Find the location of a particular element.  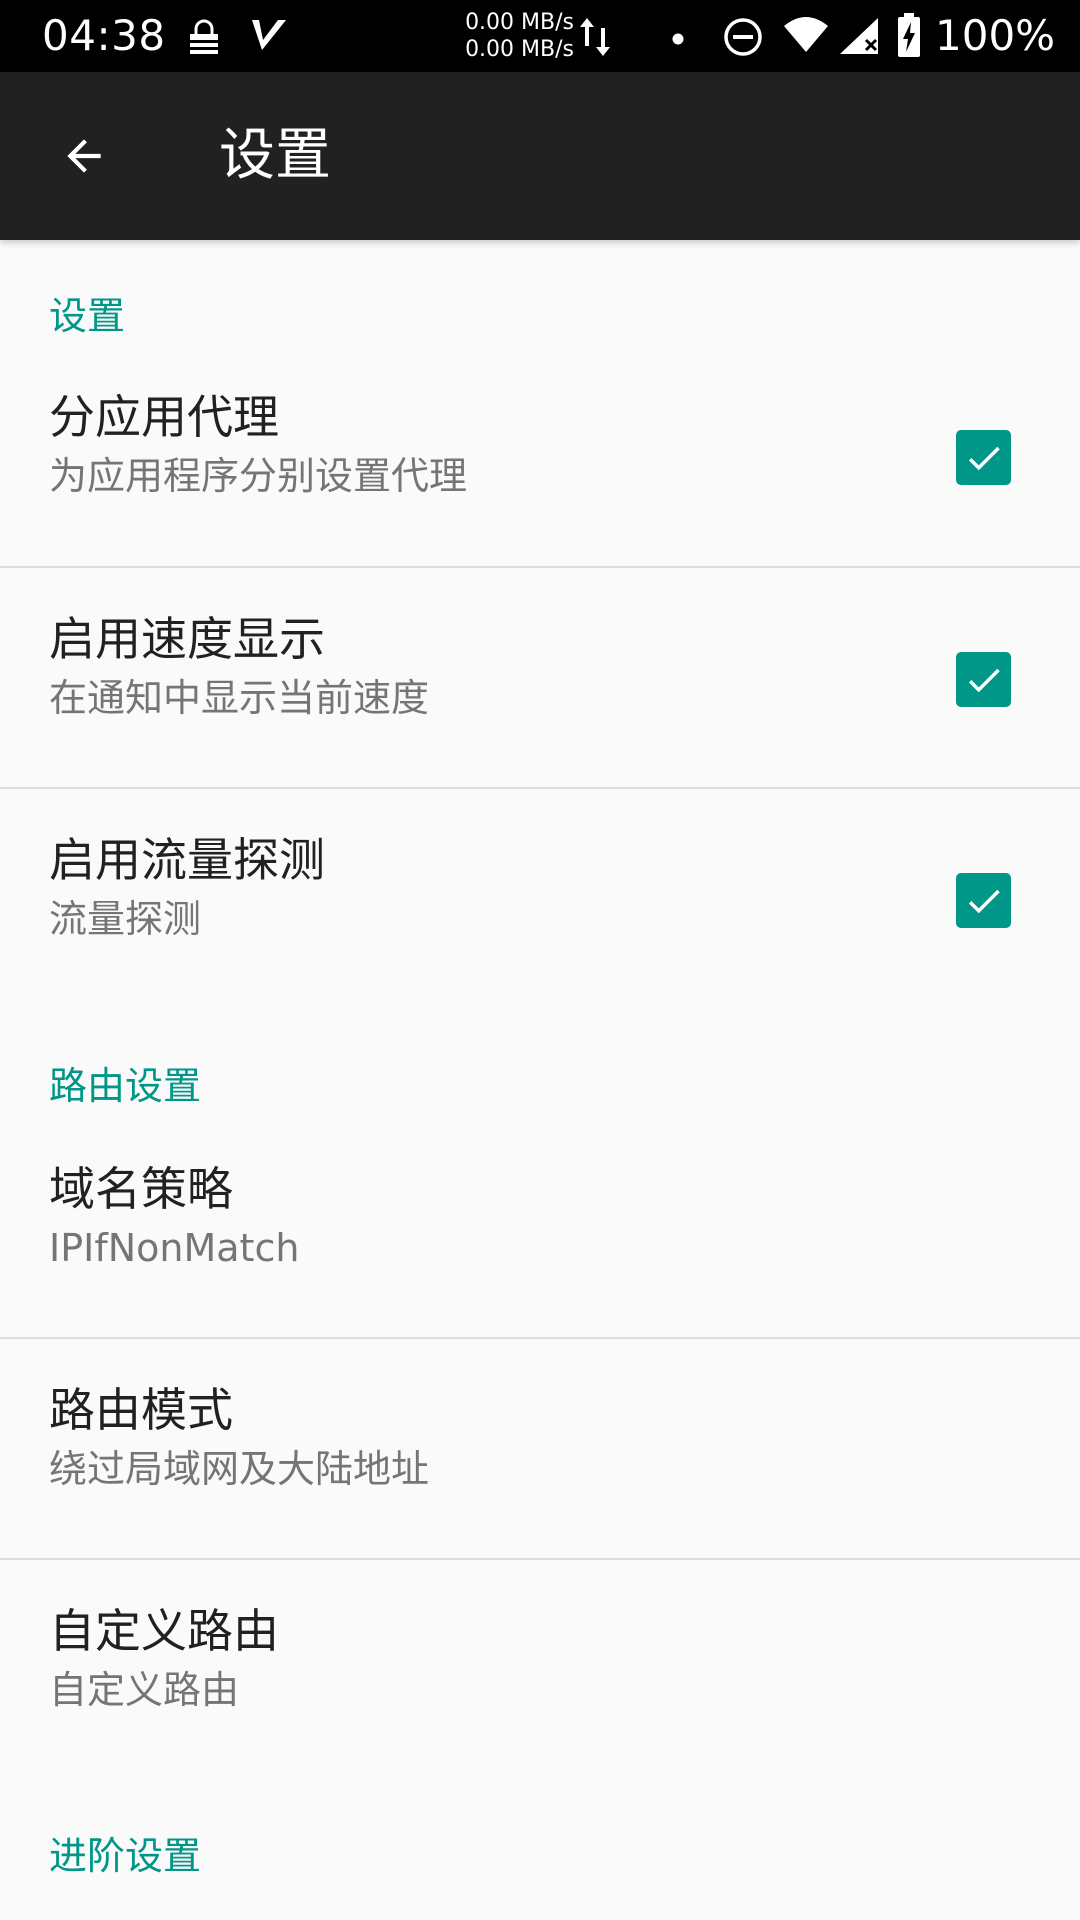

app-bar: 设置 is located at coordinates (540, 156).